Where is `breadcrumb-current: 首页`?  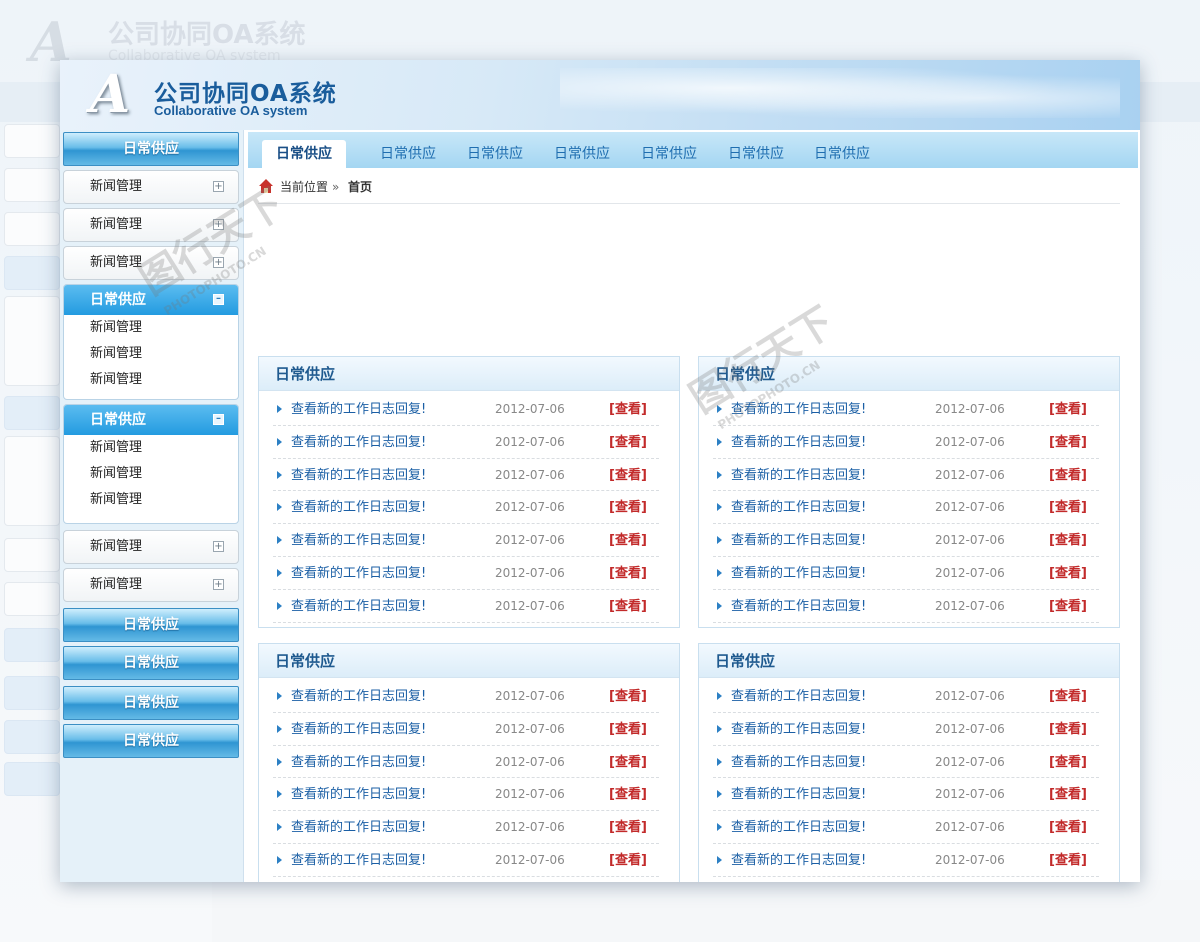
breadcrumb-current: 首页 is located at coordinates (360, 187).